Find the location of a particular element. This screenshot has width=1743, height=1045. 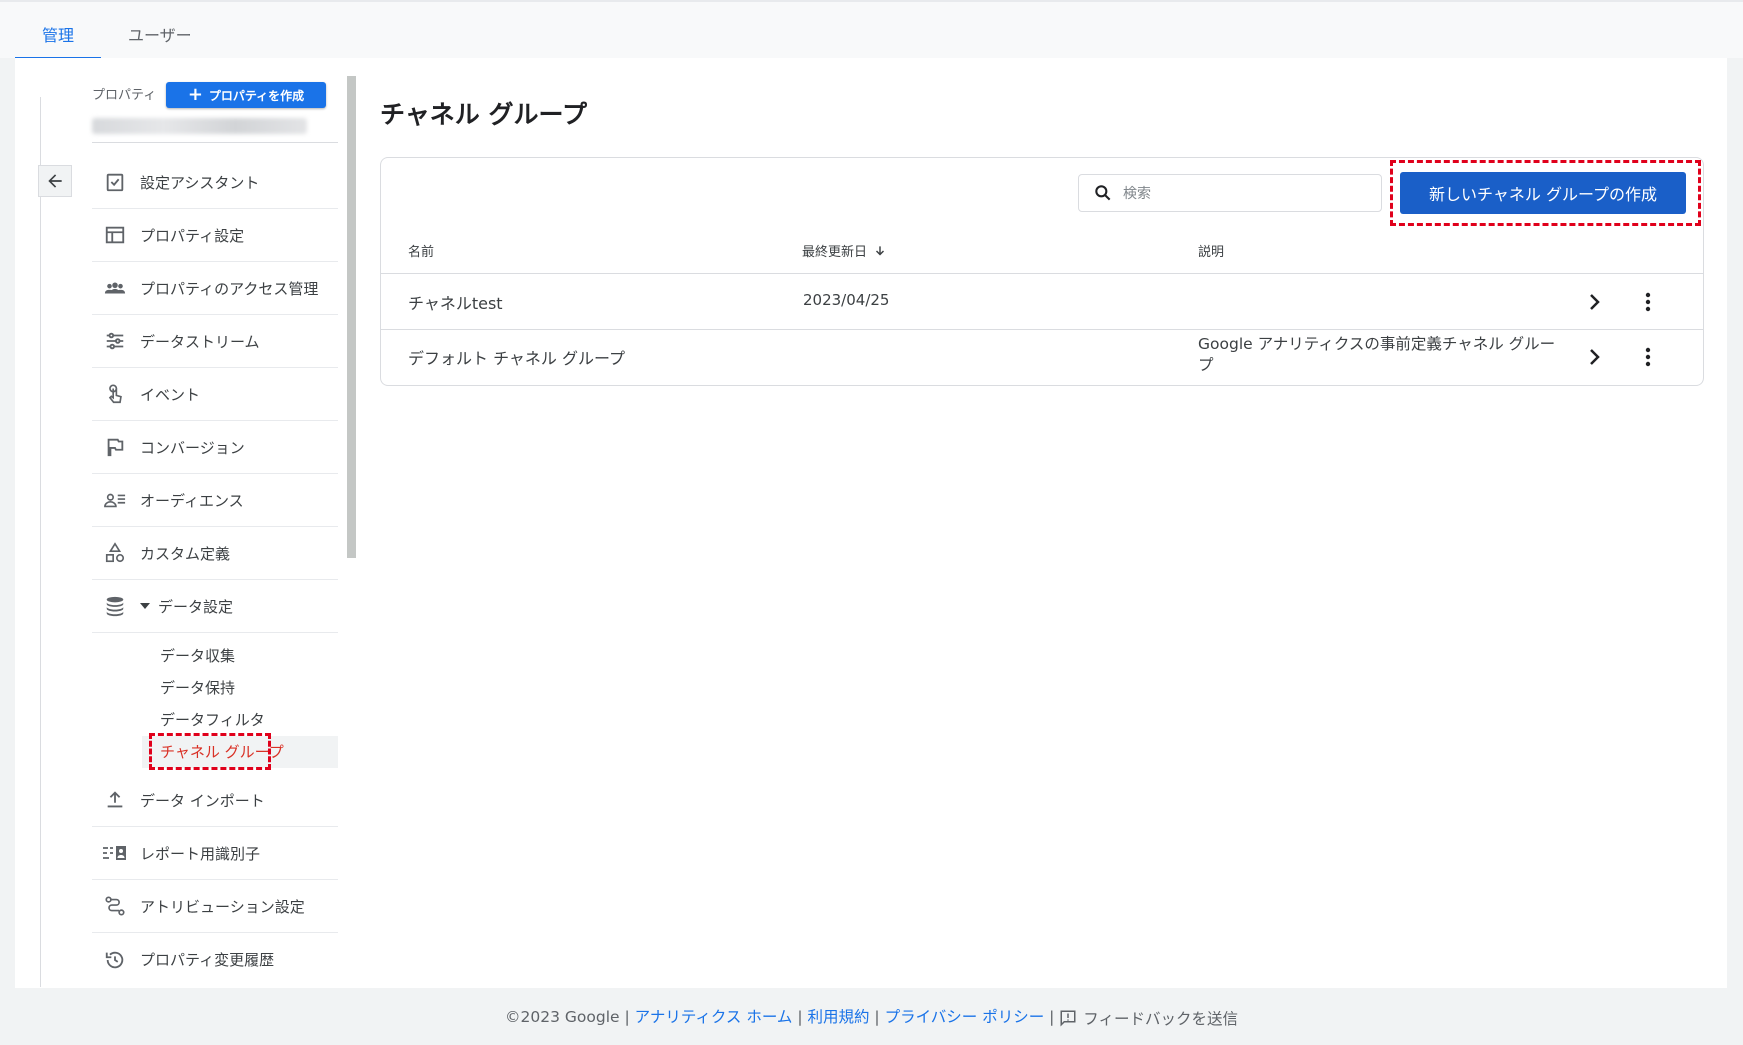

sidebar-item-label: コンバージョン is located at coordinates (192, 447).